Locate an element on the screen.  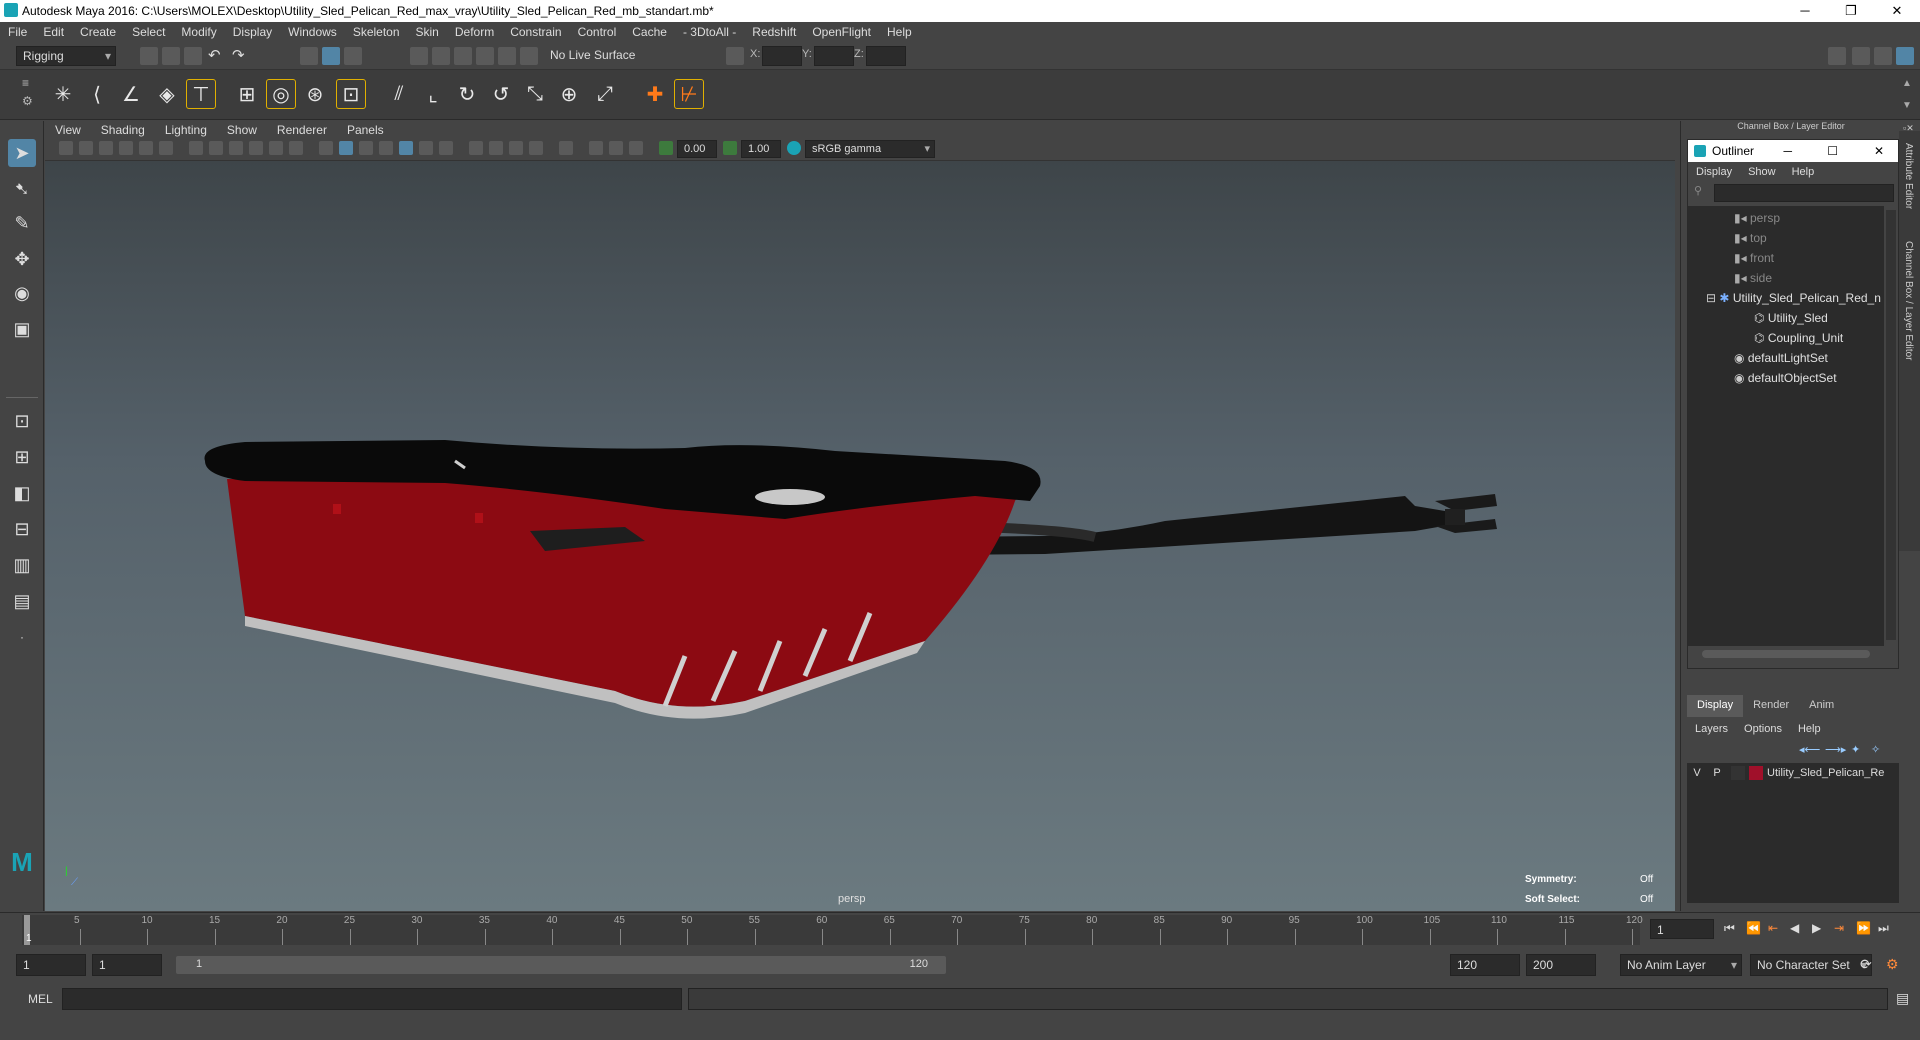
script-editor-icon: ▤ is located at coordinates (1902, 998).